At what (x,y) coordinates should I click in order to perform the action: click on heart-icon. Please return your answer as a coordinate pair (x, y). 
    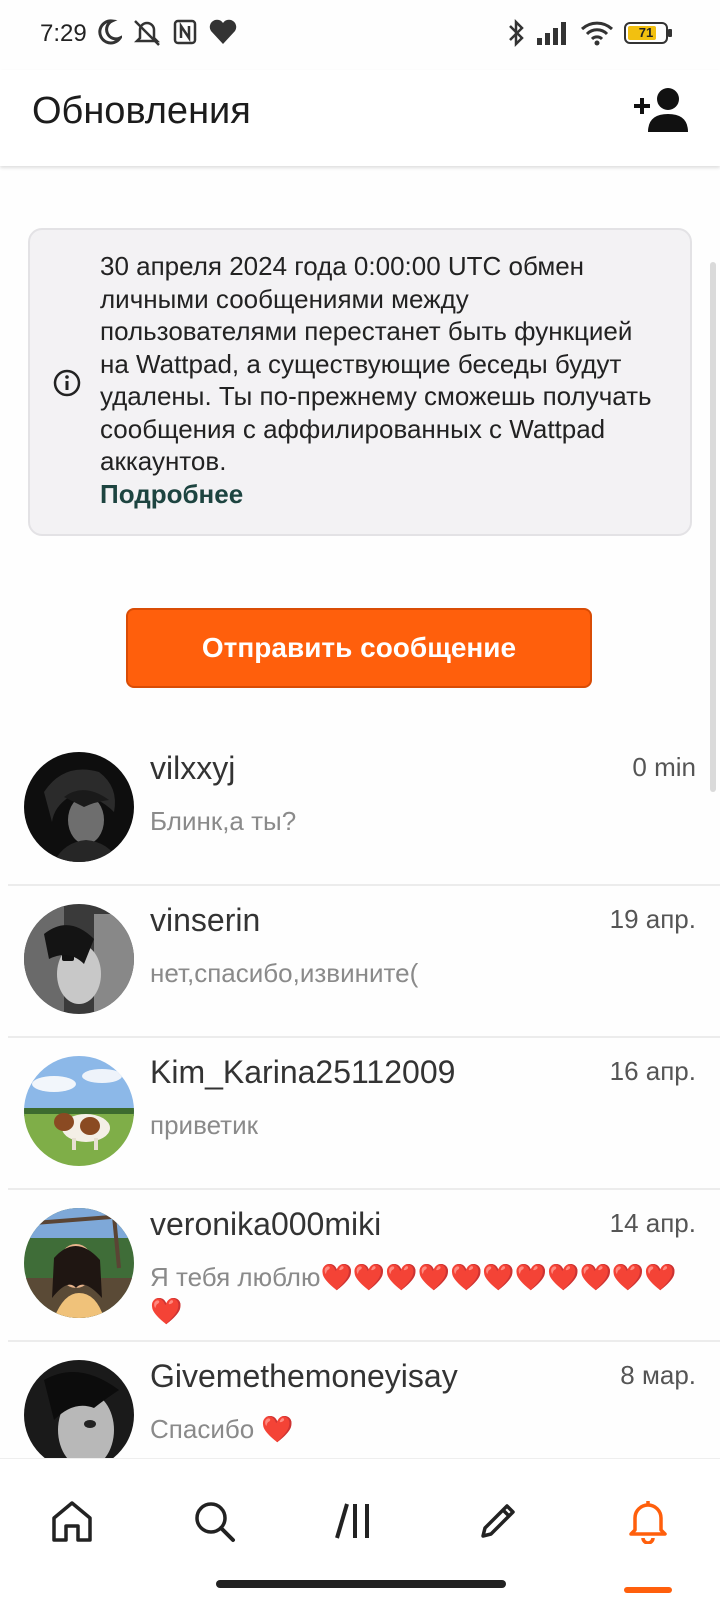
    Looking at the image, I should click on (223, 31).